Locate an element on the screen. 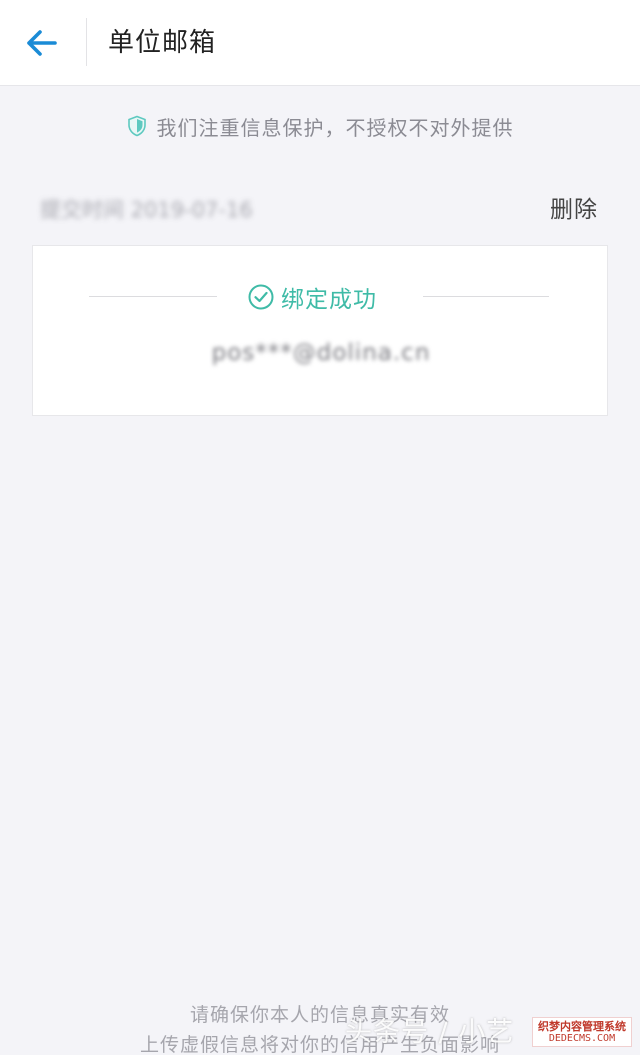 The image size is (640, 1055). privacy-notice: 我们注重信息保护，不授权不对外提供 is located at coordinates (320, 126).